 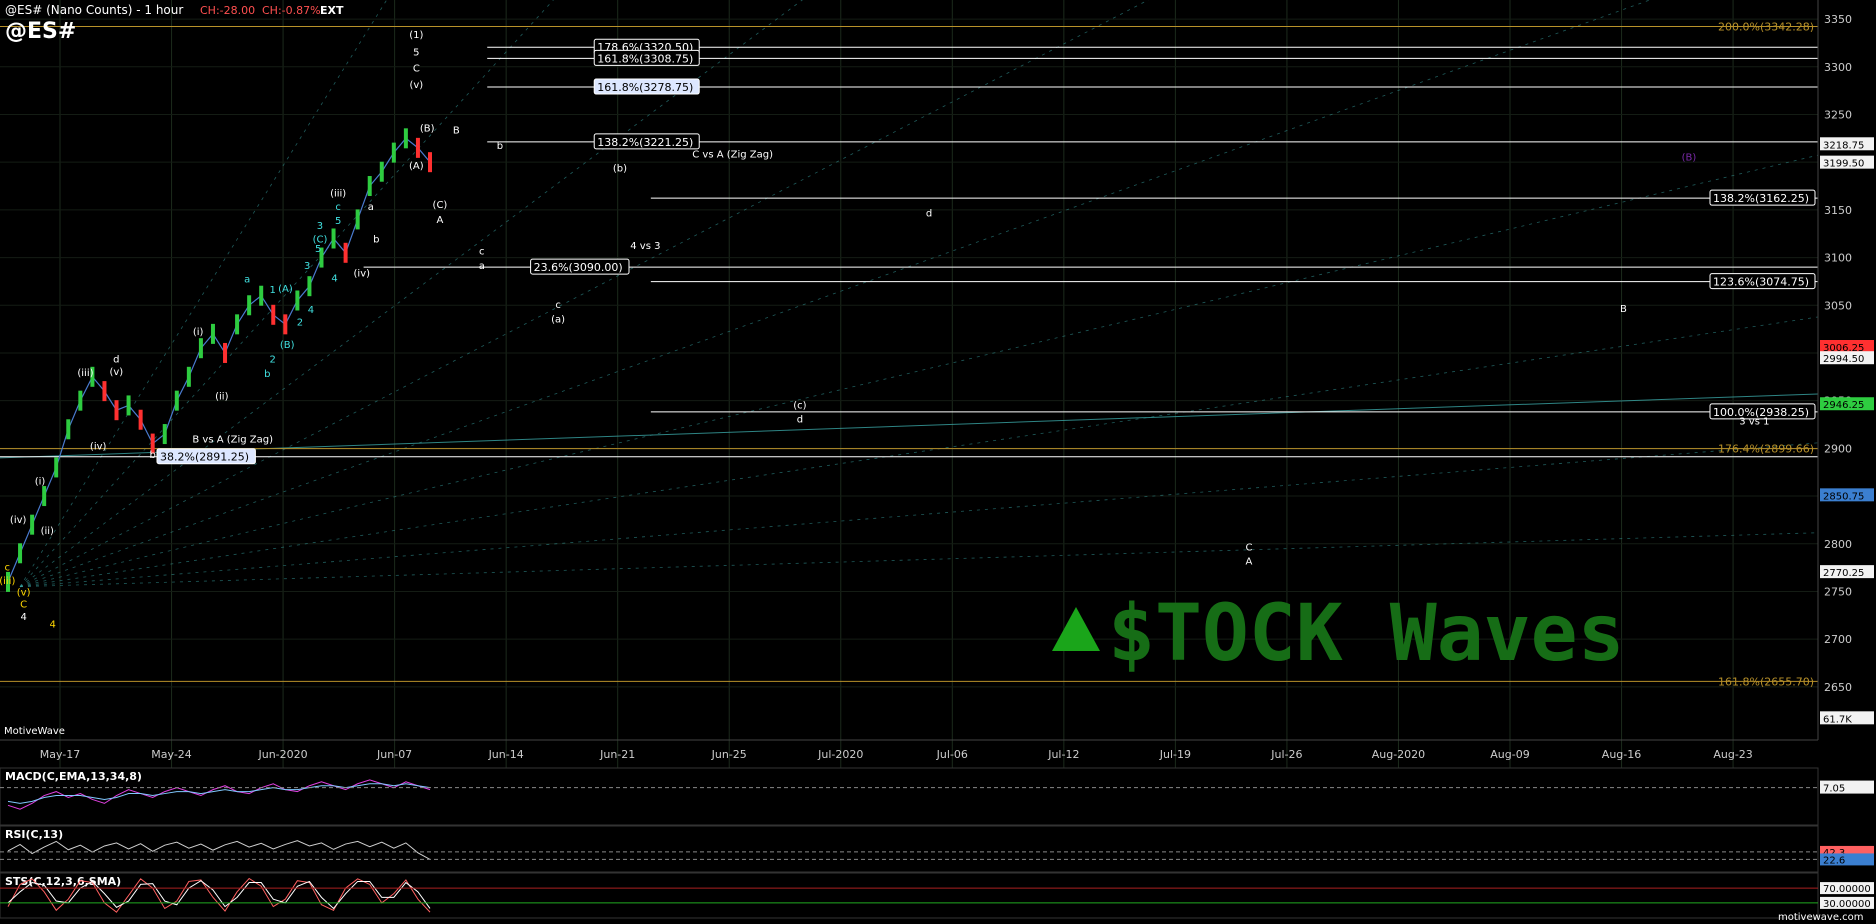 I want to click on brand-watermark: $TOCK Waves, so click(x=1338, y=634).